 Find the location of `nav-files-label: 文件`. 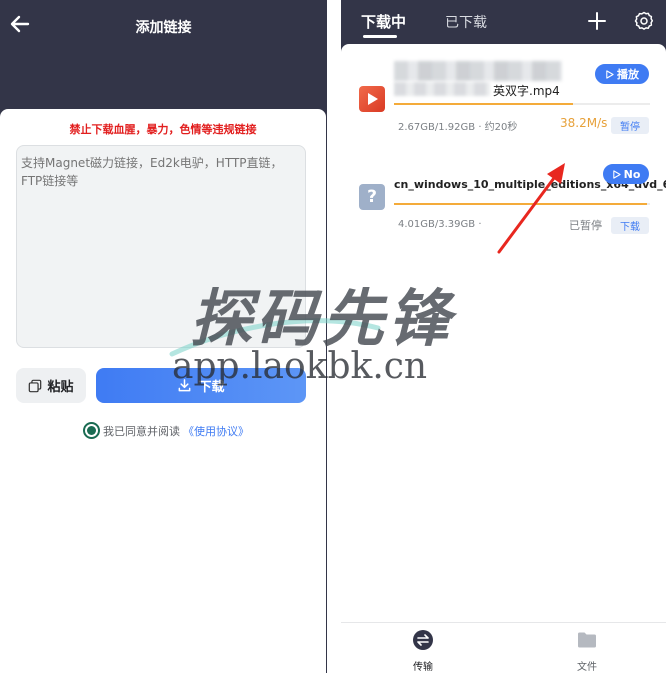

nav-files-label: 文件 is located at coordinates (587, 667).